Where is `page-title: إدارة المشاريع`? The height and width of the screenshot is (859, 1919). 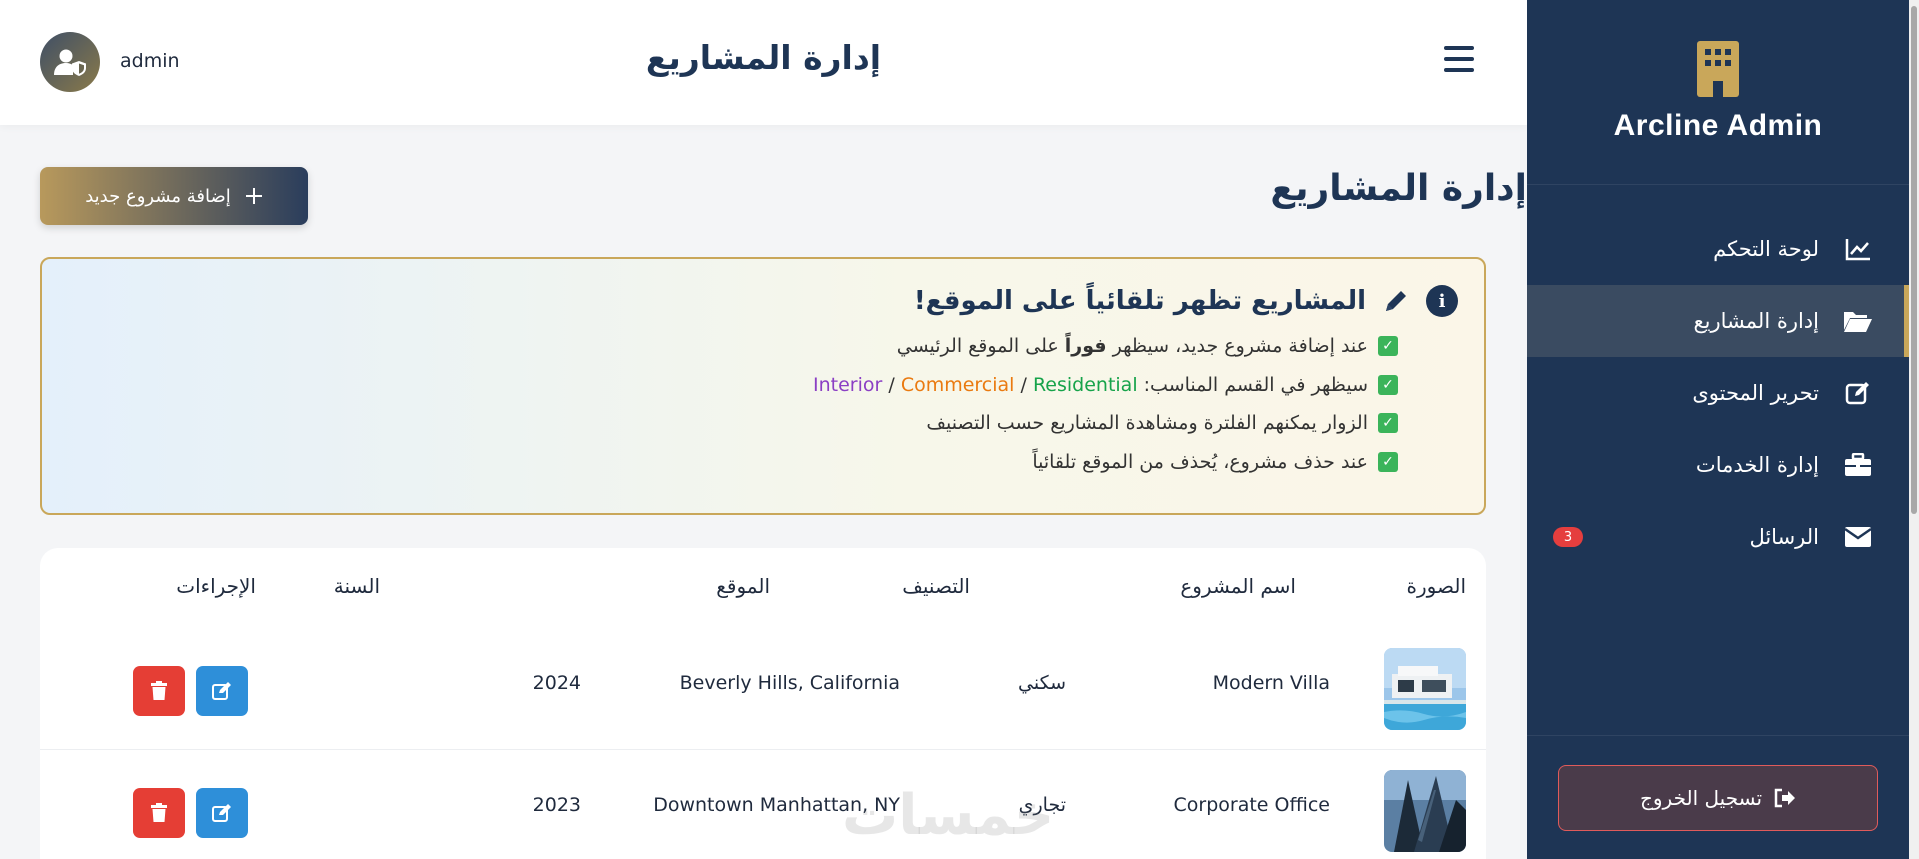 page-title: إدارة المشاريع is located at coordinates (1398, 188).